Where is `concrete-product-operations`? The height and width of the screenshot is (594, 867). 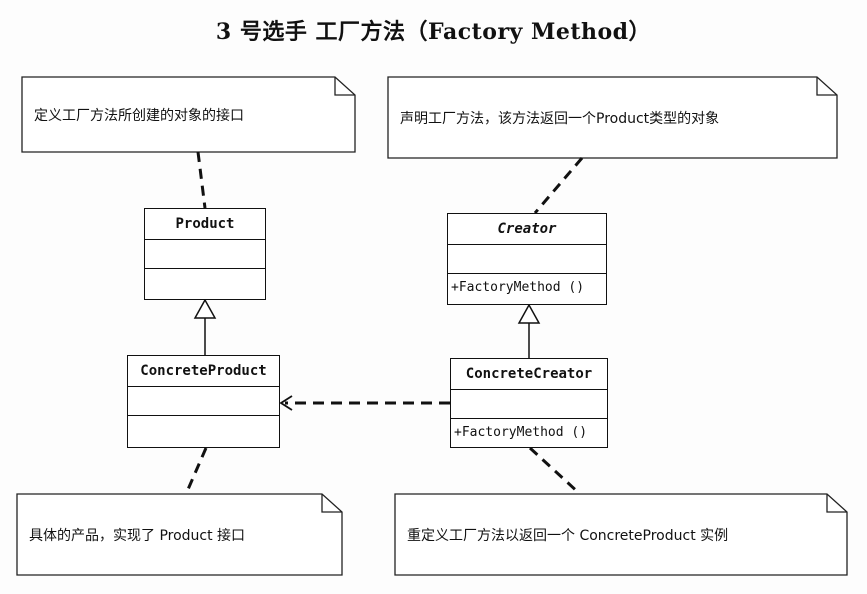
concrete-product-operations is located at coordinates (203, 430).